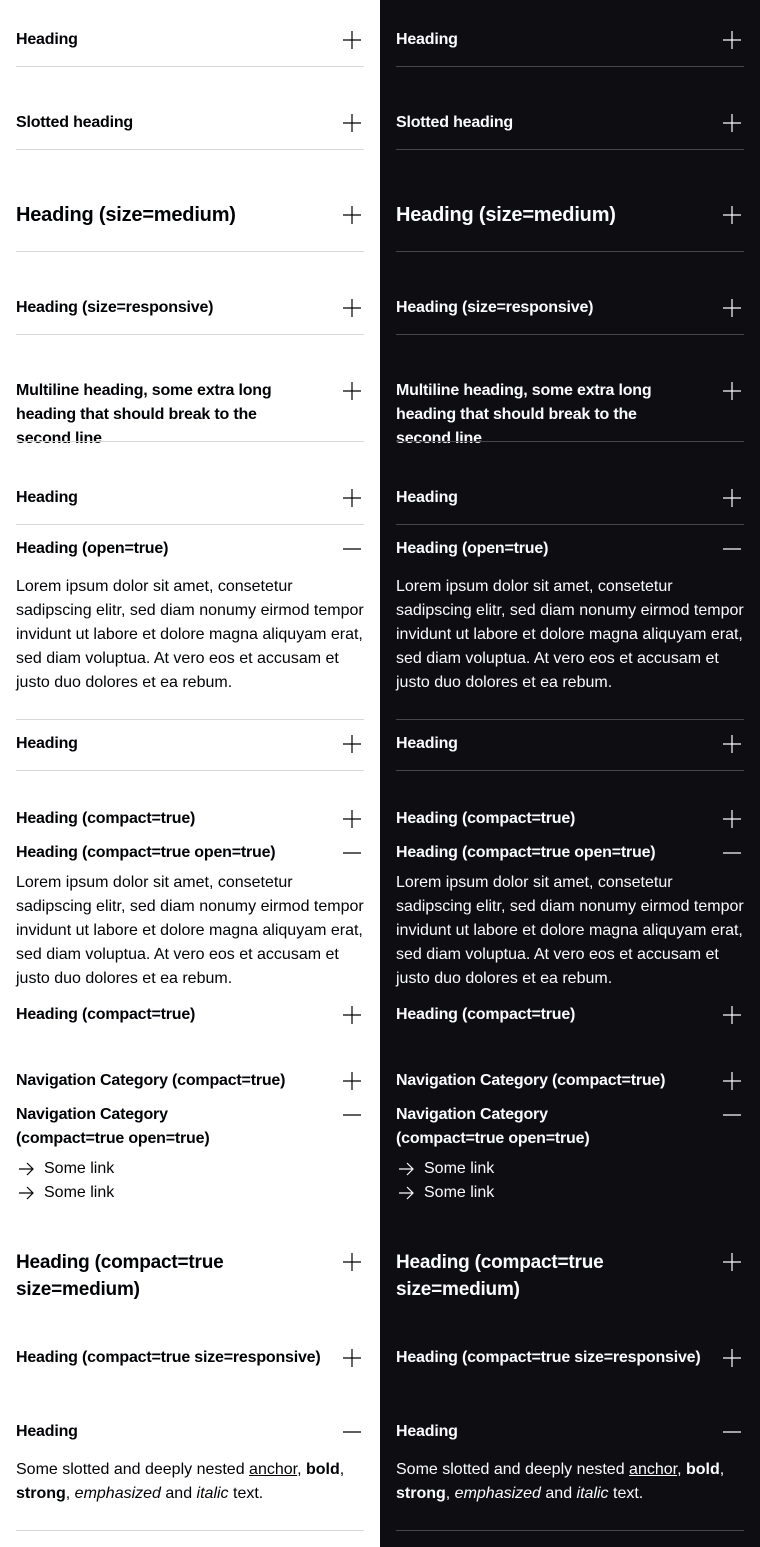 This screenshot has height=1547, width=760. What do you see at coordinates (495, 307) in the screenshot?
I see `accordion-title: Heading (size=responsive)` at bounding box center [495, 307].